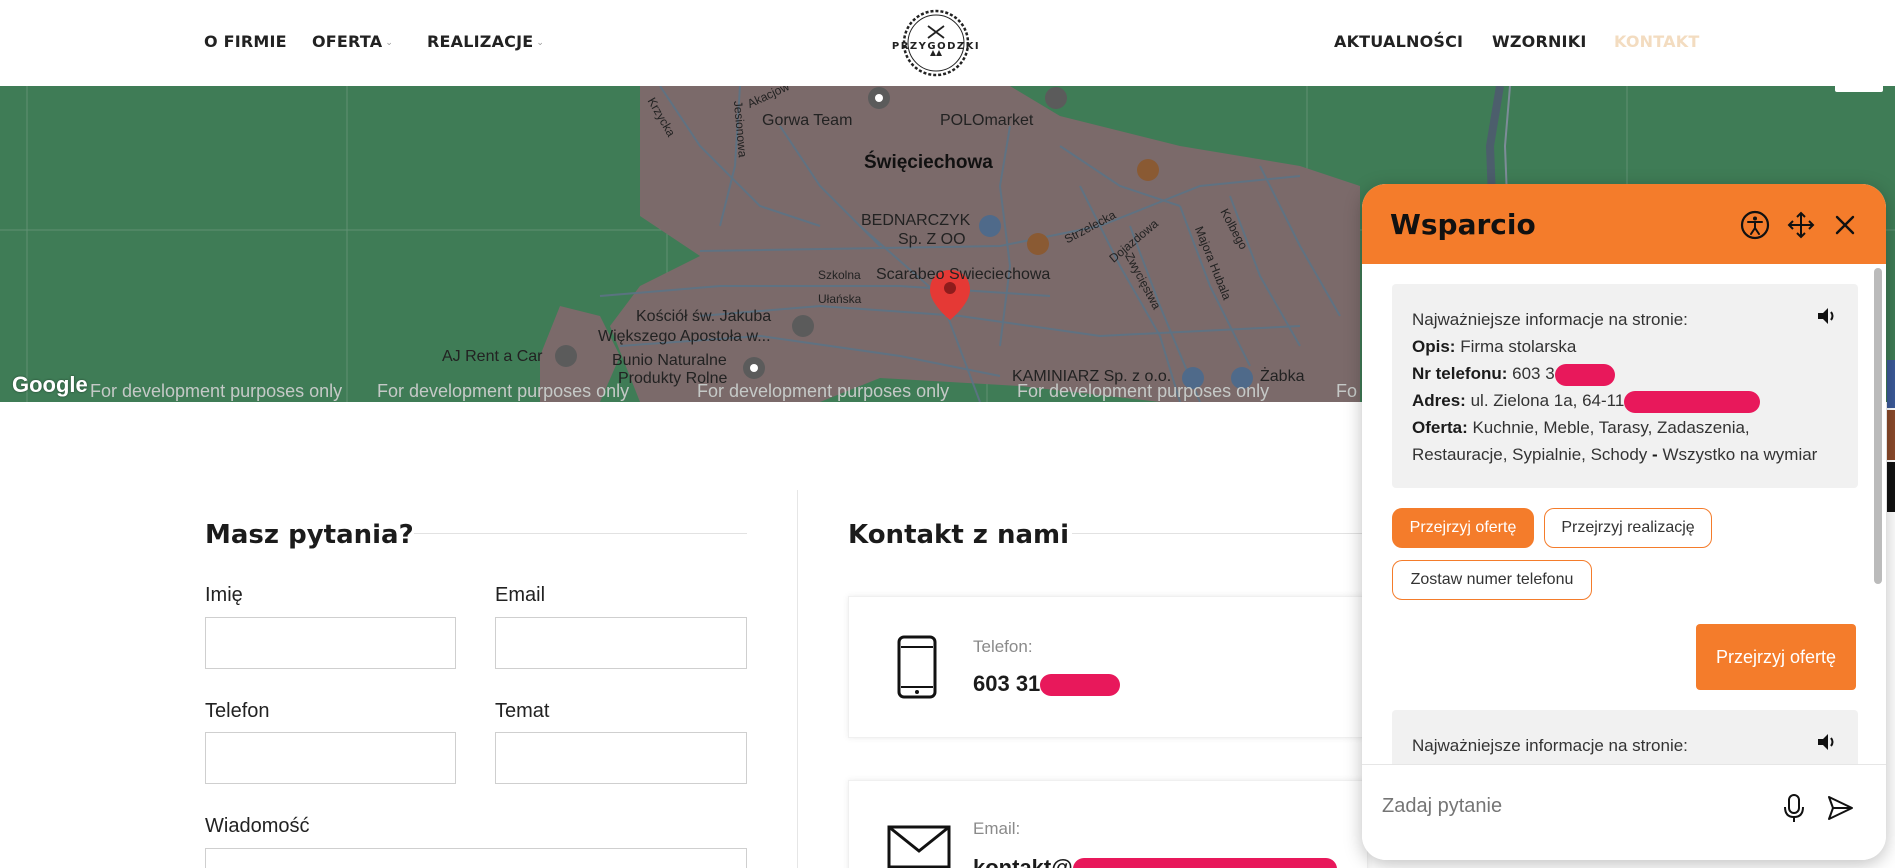 This screenshot has width=1895, height=868. I want to click on name-label: Imię, so click(224, 595).